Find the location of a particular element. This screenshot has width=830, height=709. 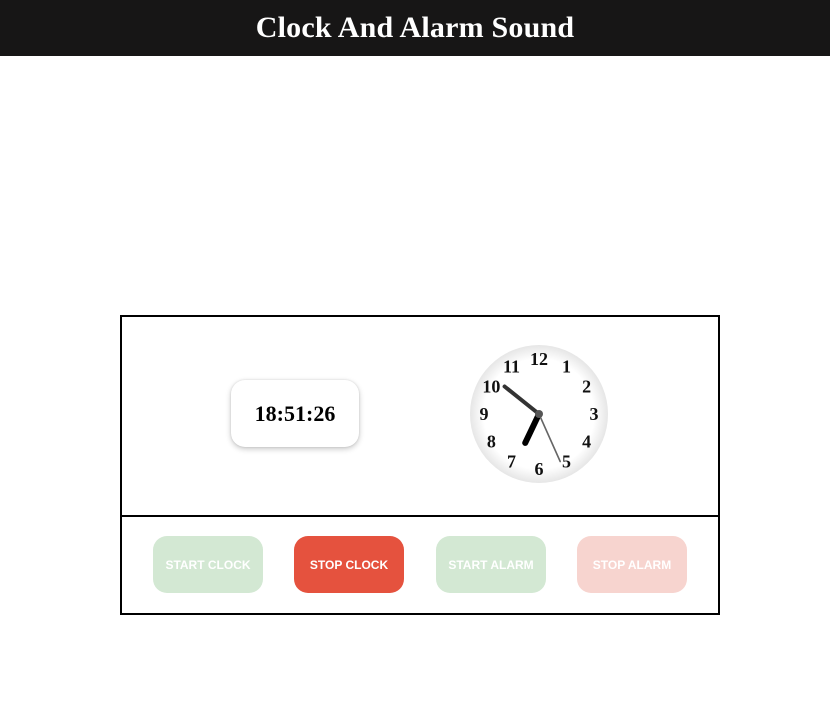

clock-center-pin is located at coordinates (539, 414).